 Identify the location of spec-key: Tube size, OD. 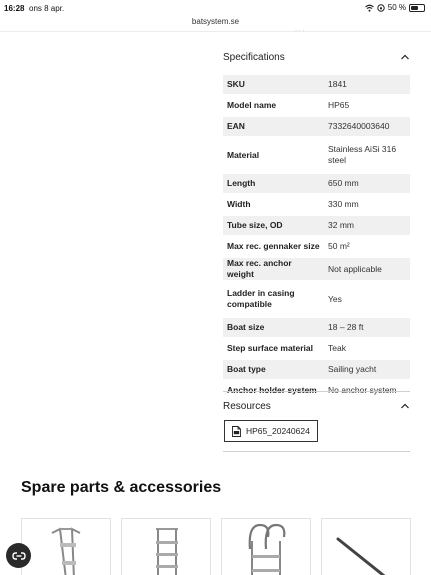
(273, 225).